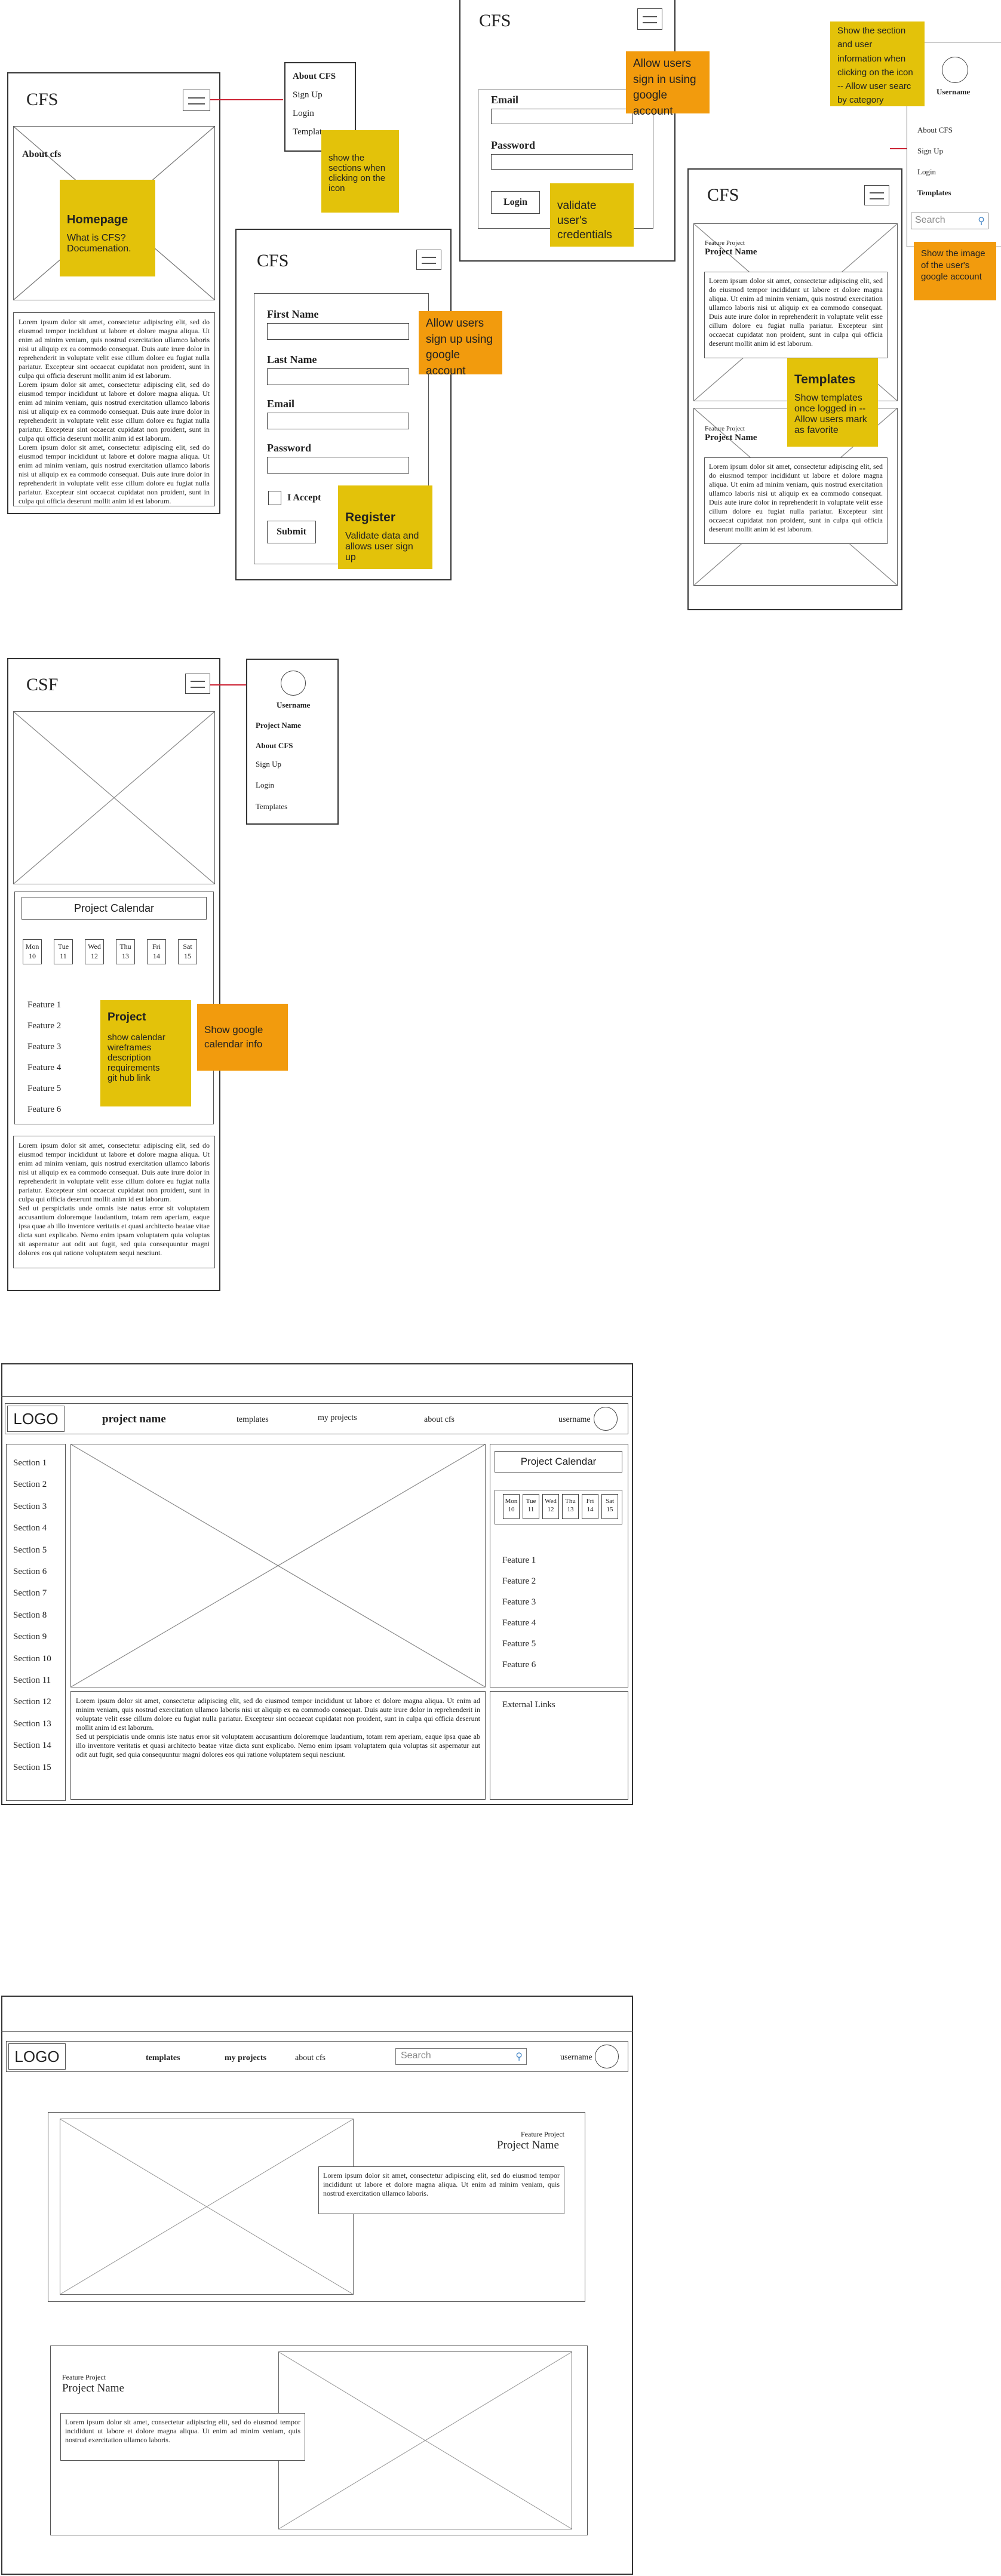  Describe the element at coordinates (950, 221) in the screenshot. I see `user-menu-search-input: Search ⚲` at that location.